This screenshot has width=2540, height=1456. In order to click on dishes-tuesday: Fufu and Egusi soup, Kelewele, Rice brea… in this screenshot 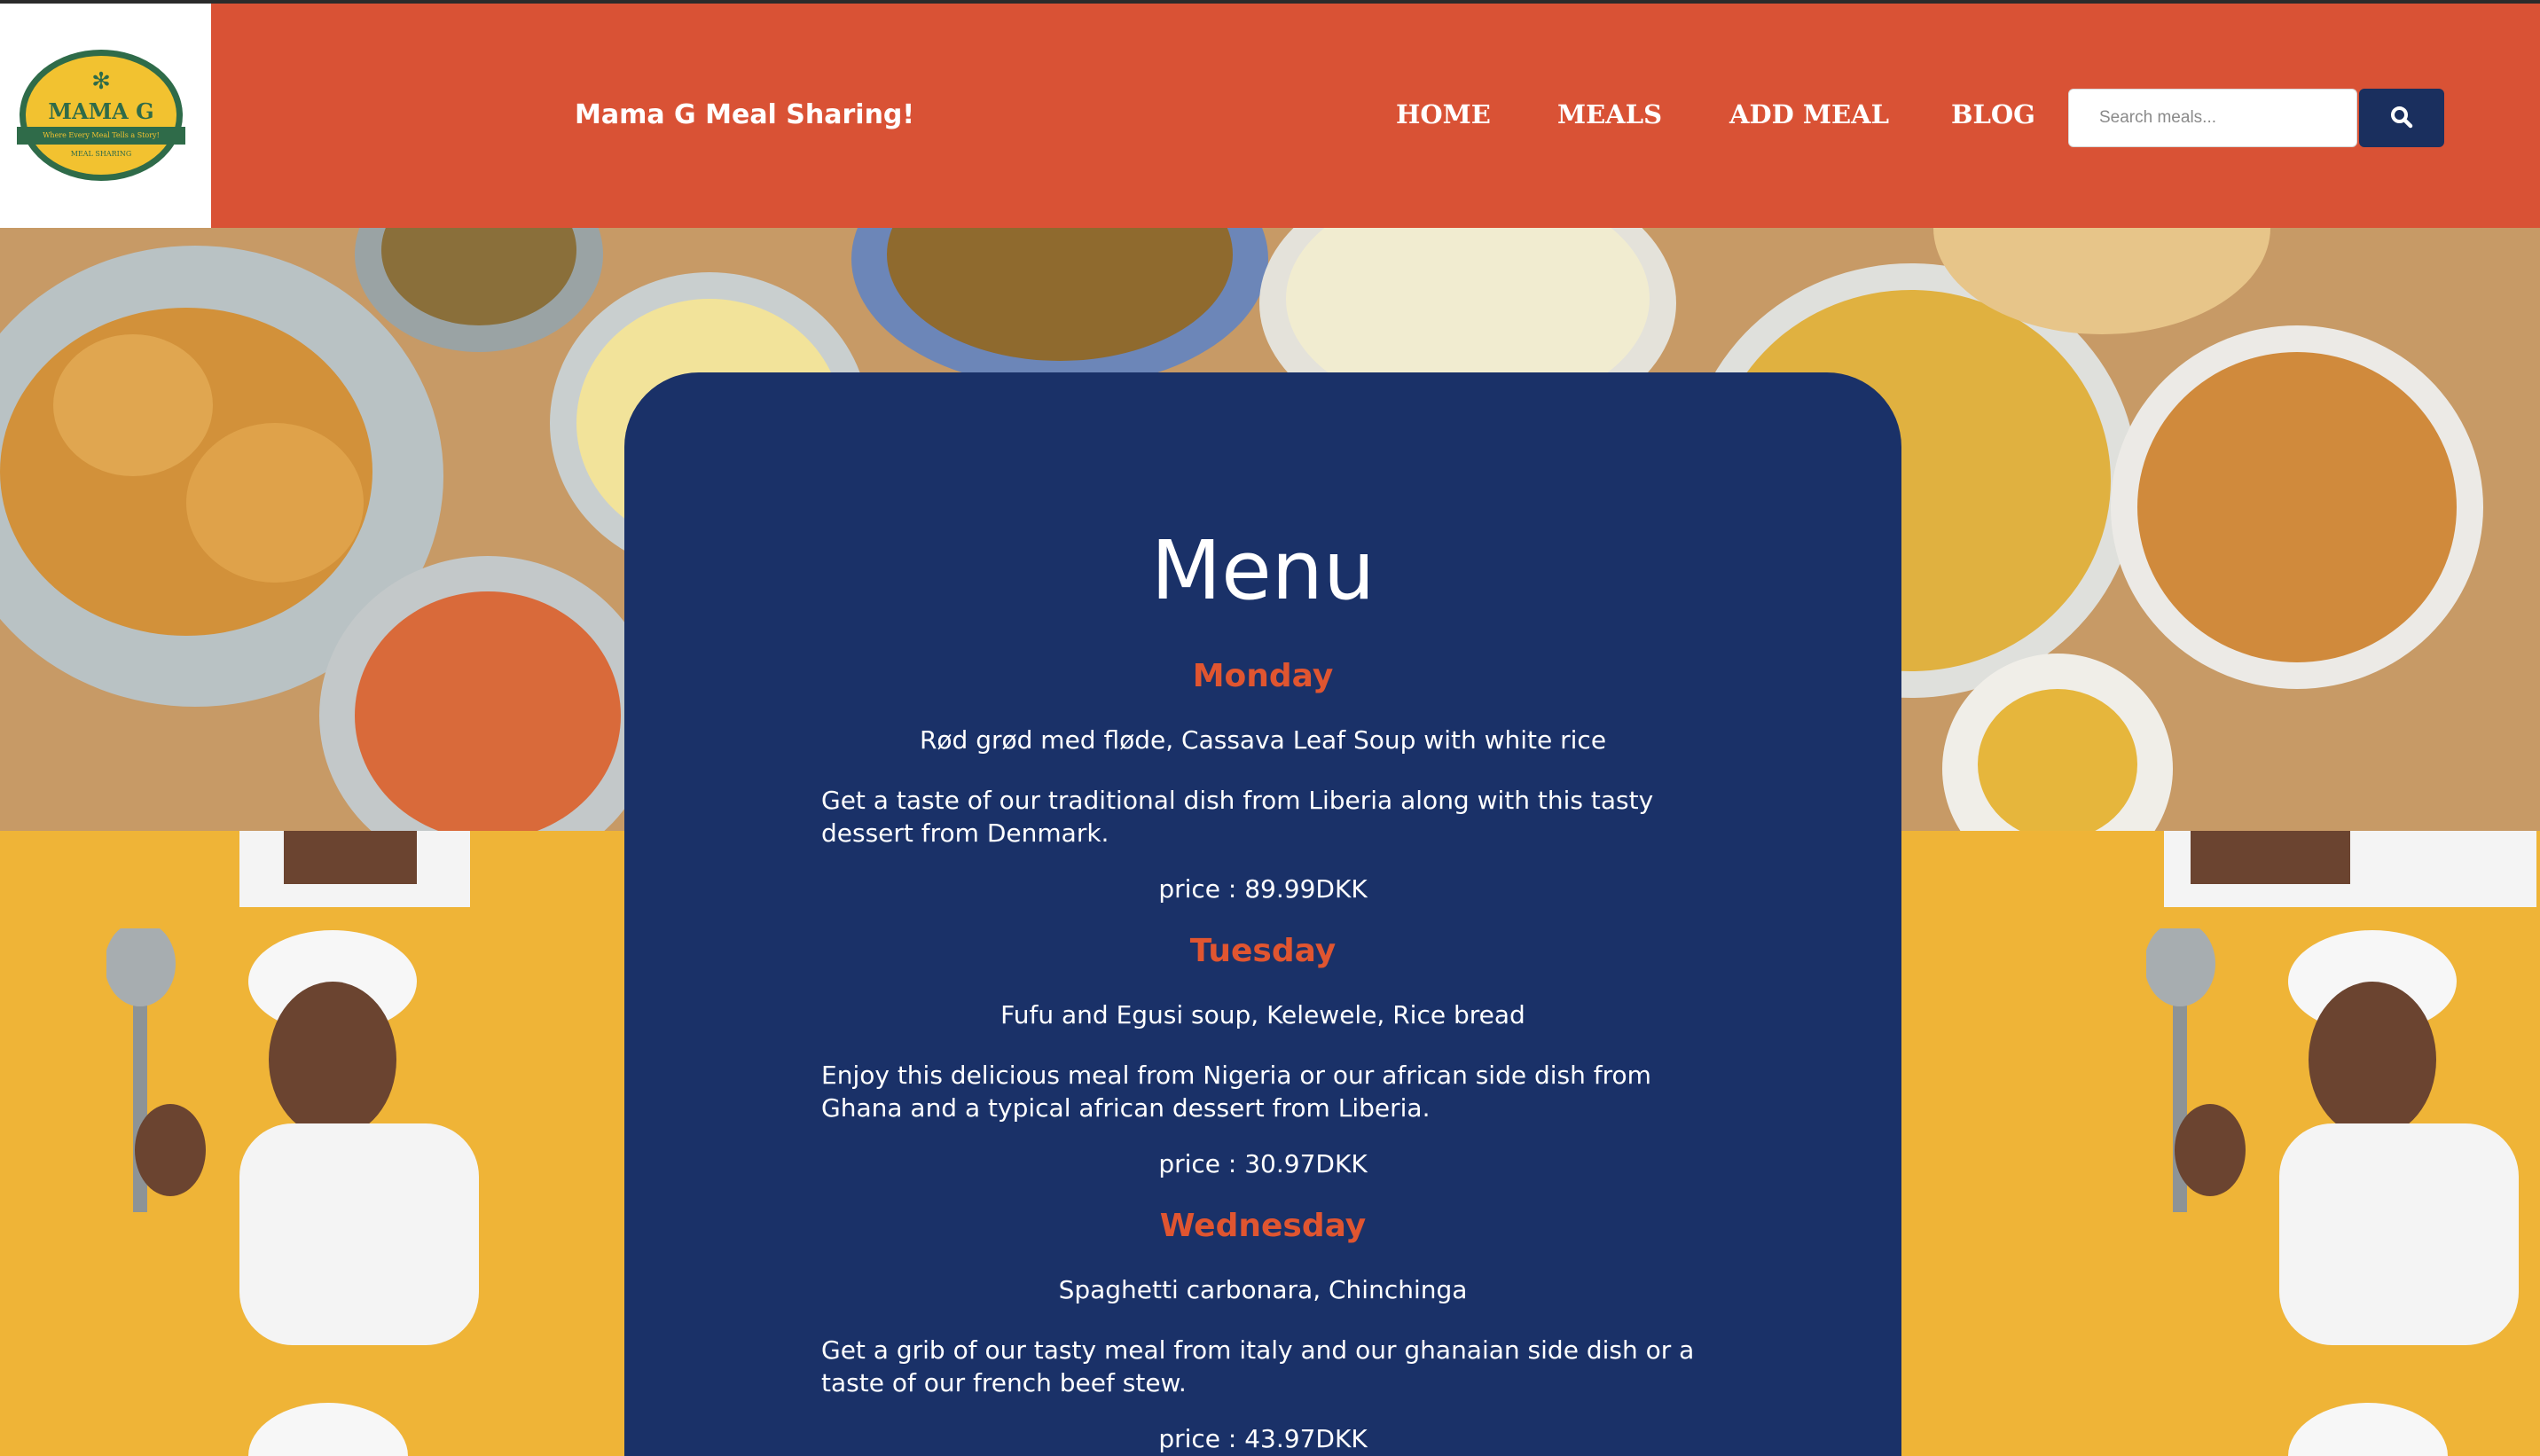, I will do `click(1262, 1014)`.